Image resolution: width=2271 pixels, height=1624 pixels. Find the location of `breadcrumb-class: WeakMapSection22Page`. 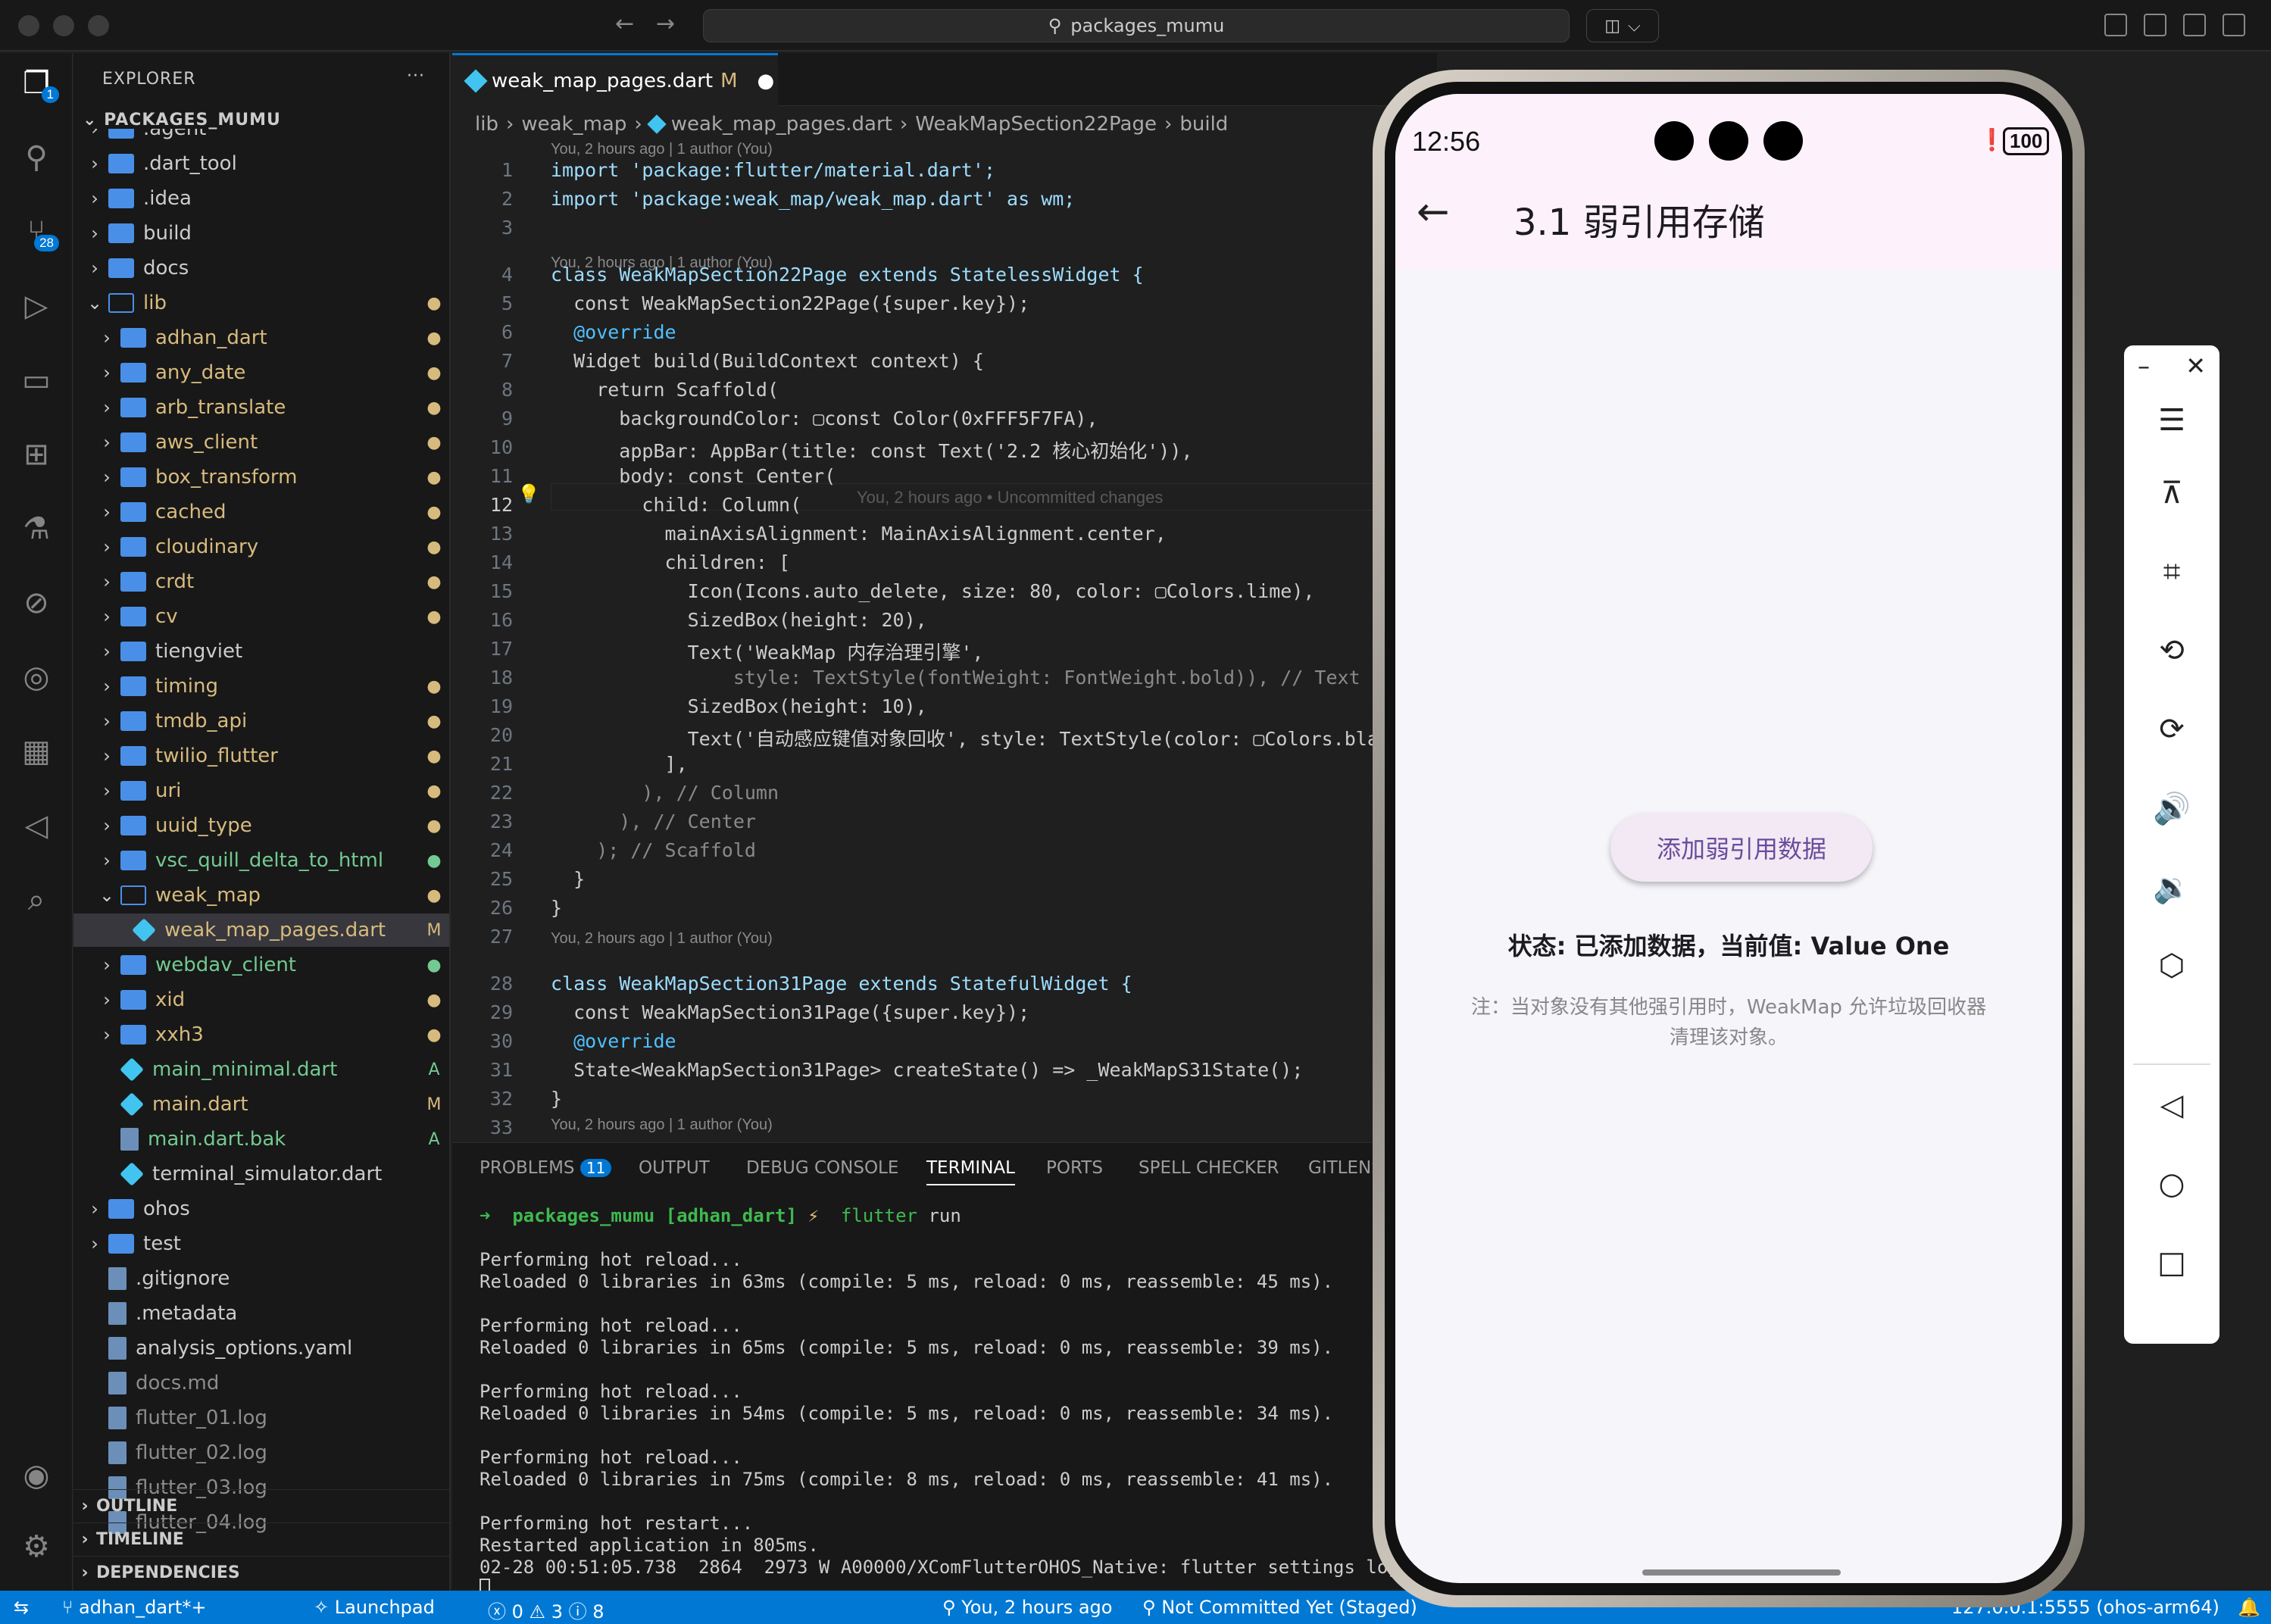

breadcrumb-class: WeakMapSection22Page is located at coordinates (1036, 124).